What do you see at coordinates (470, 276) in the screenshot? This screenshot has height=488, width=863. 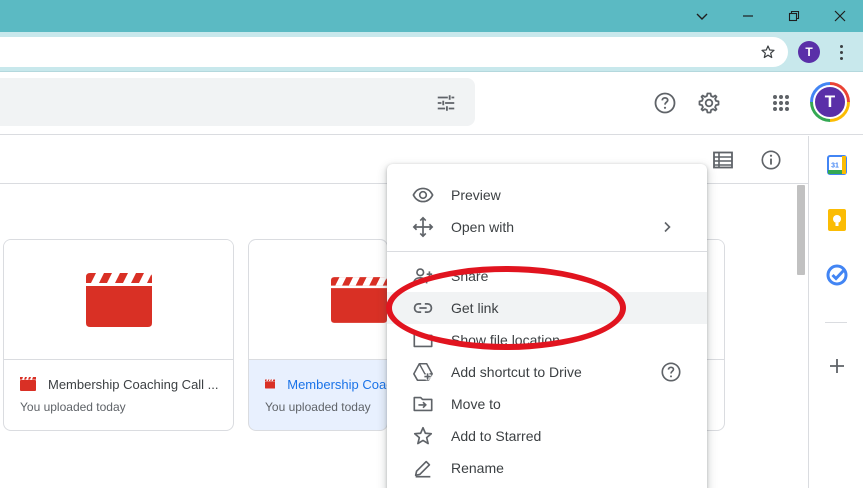 I see `menu-item-label: Share` at bounding box center [470, 276].